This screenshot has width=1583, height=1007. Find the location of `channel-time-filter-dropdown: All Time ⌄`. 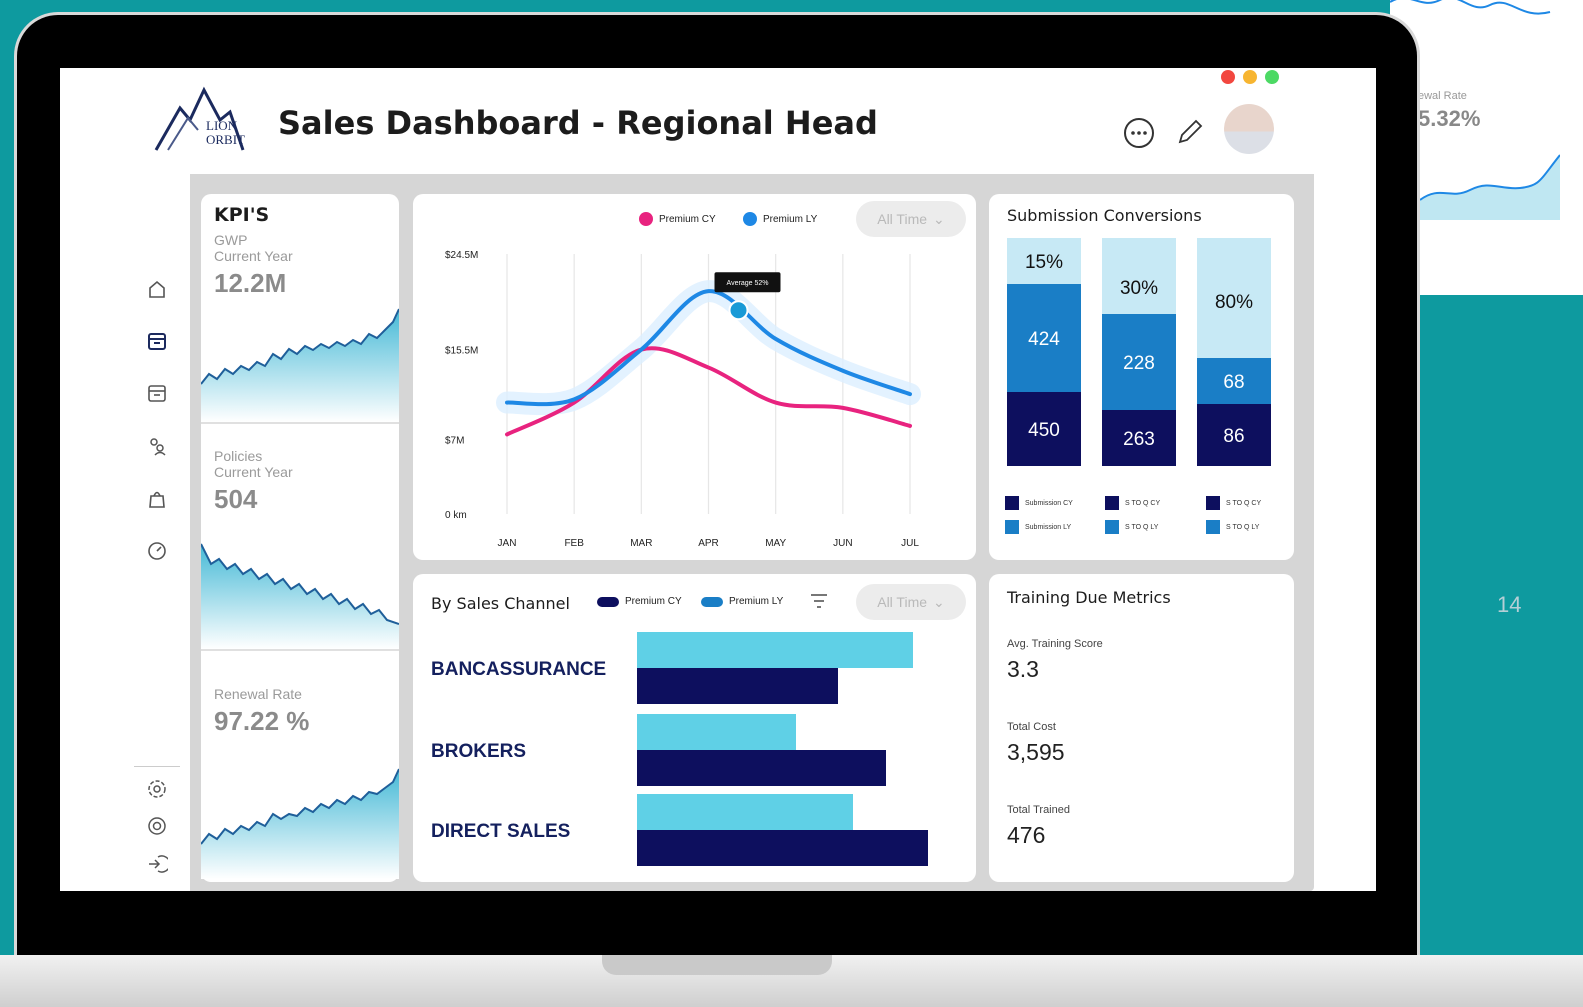

channel-time-filter-dropdown: All Time ⌄ is located at coordinates (911, 602).